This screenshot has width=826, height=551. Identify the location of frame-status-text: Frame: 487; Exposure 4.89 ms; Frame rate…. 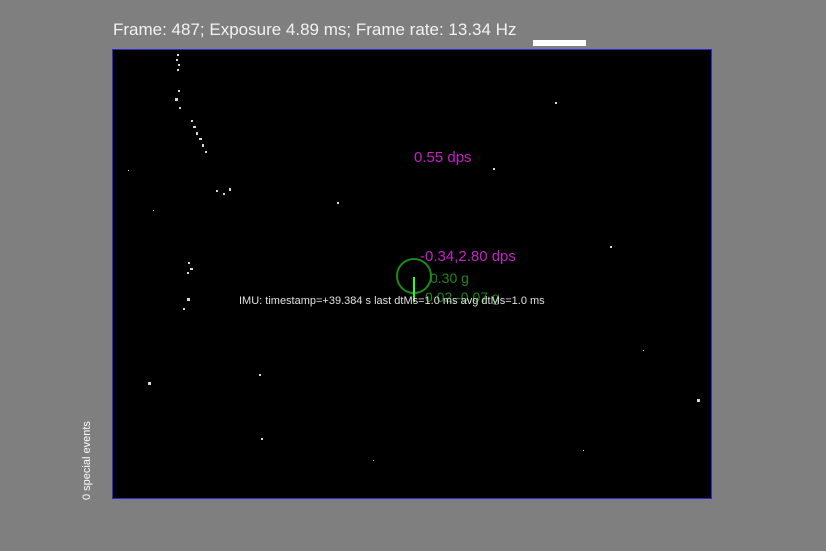
(315, 29).